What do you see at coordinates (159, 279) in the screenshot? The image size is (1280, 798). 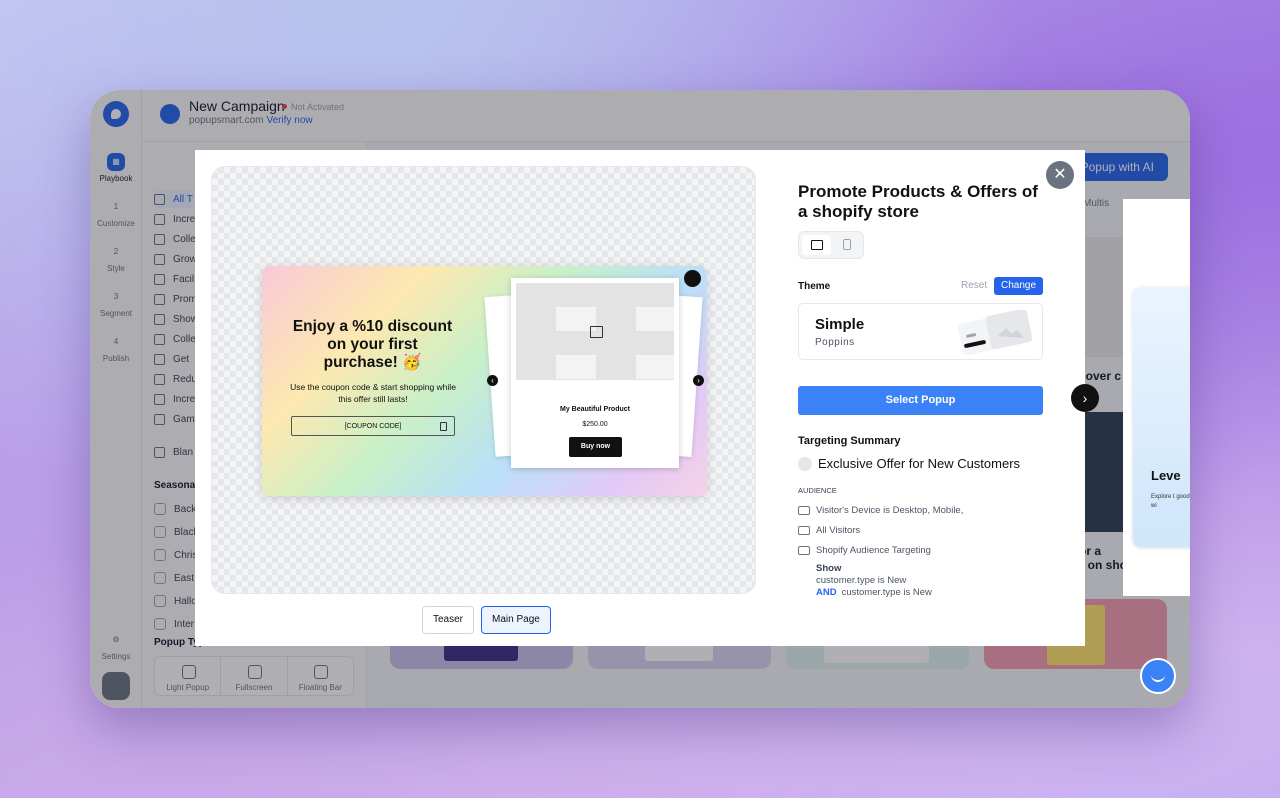 I see `heart-icon` at bounding box center [159, 279].